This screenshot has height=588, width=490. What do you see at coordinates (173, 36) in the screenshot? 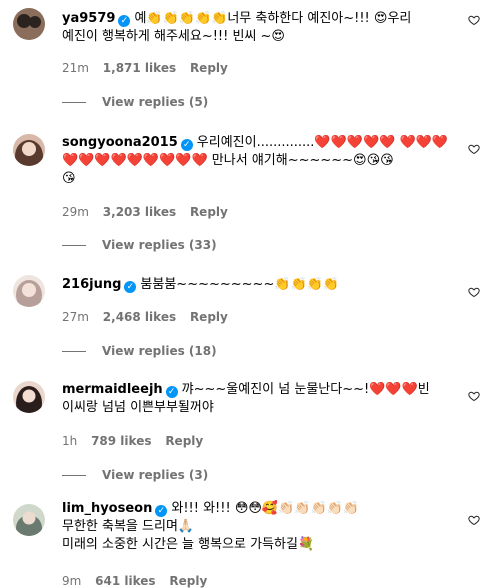
I see `comment-text-line: 예진이 행복하게 해주세요~!!! 빈씨 ~😍` at bounding box center [173, 36].